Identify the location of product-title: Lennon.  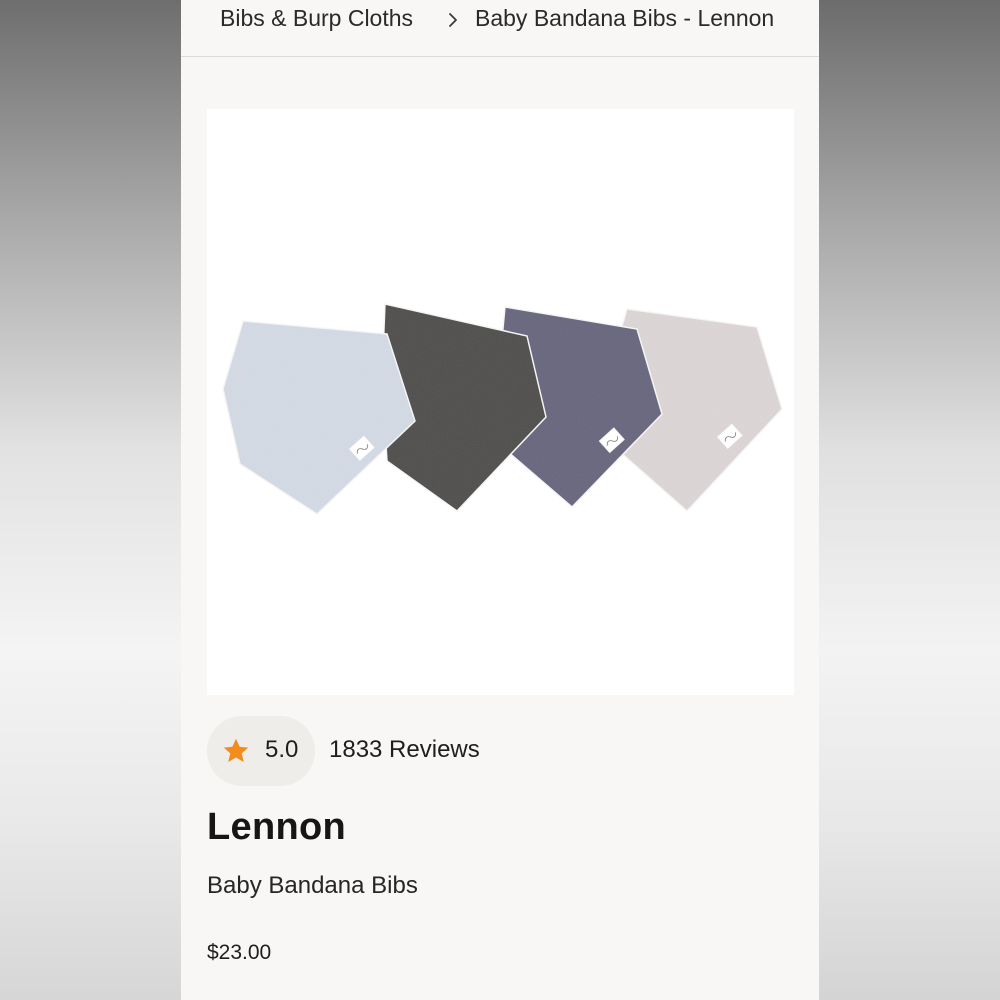
(276, 827).